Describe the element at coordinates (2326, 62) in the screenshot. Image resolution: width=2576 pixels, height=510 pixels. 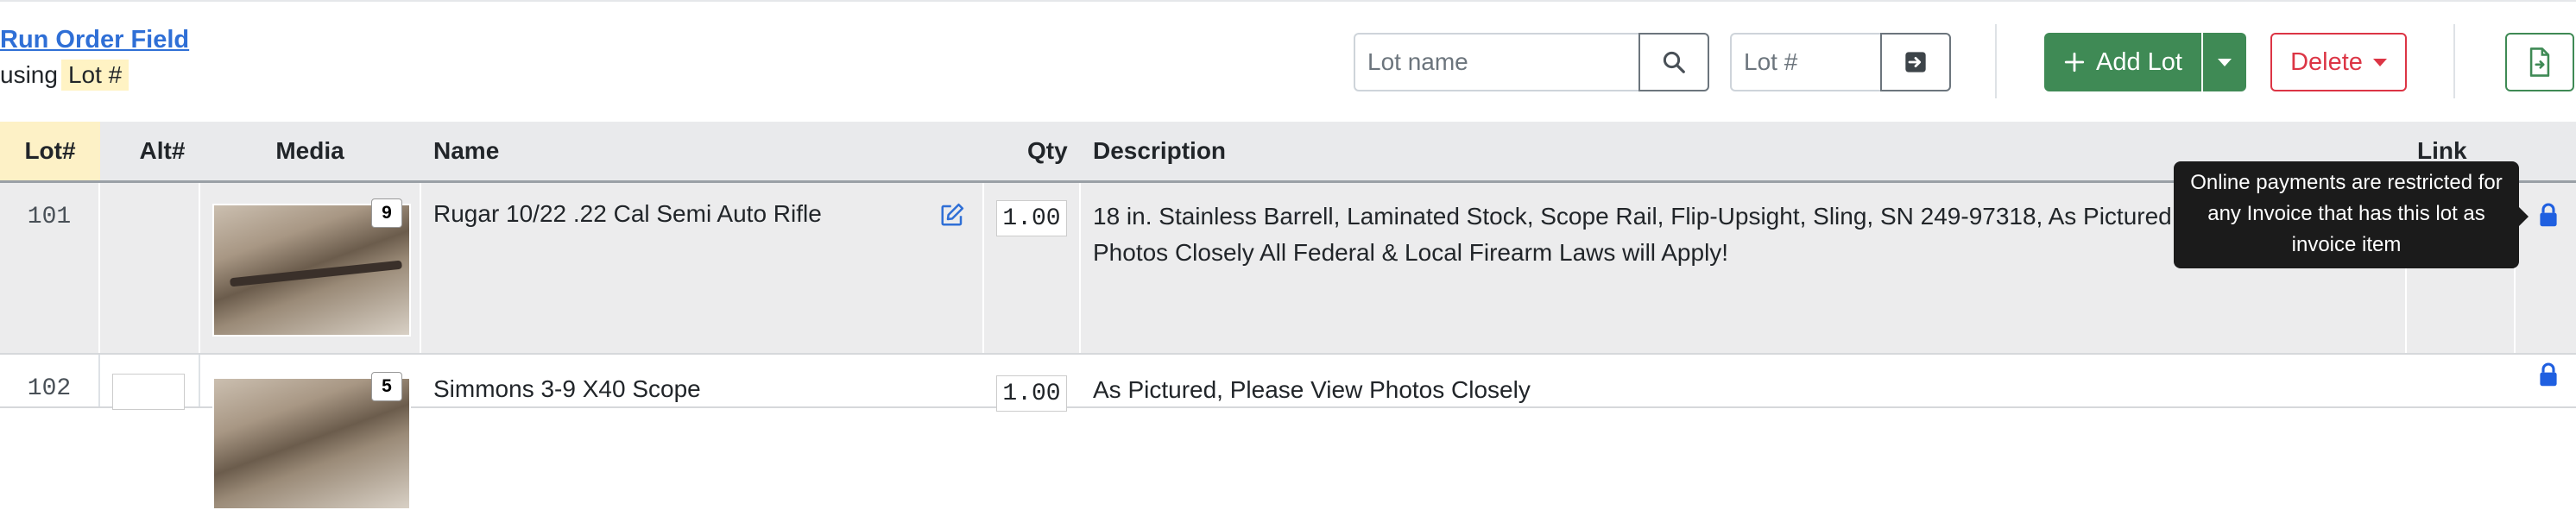
I see `delete-label: Delete` at that location.